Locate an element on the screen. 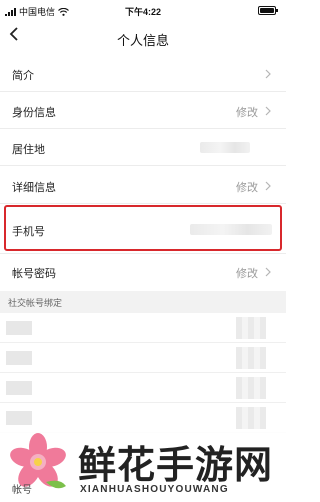 This screenshot has height=502, width=320. section-header-social: 社交帐号绑定 is located at coordinates (143, 302).